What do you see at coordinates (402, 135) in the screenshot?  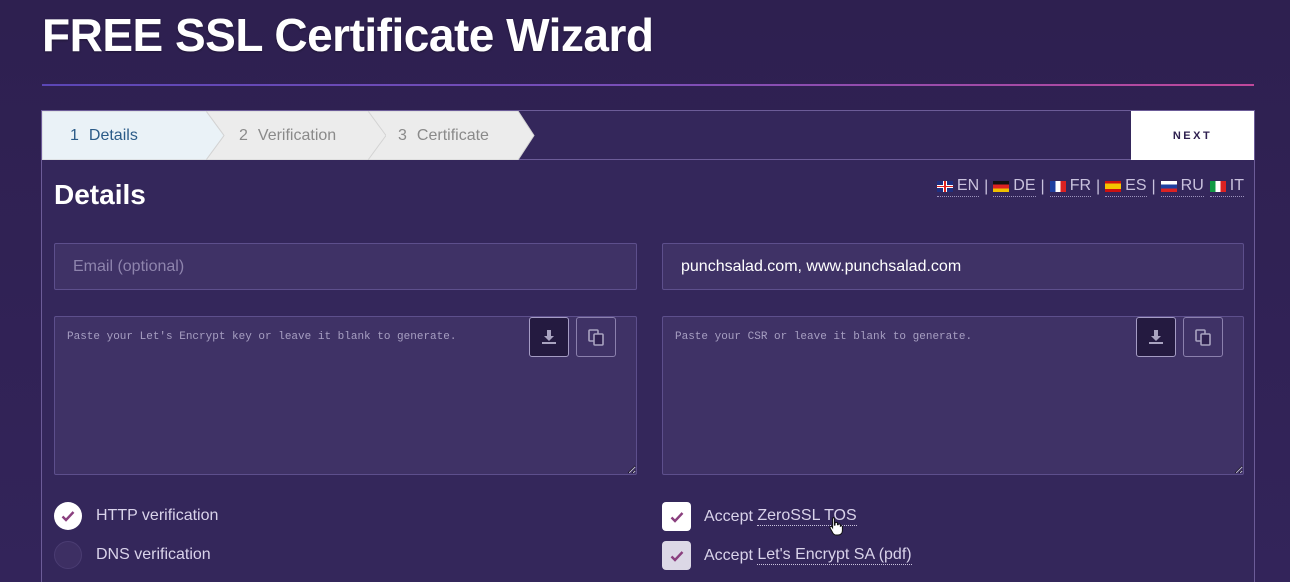 I see `step-number: 3` at bounding box center [402, 135].